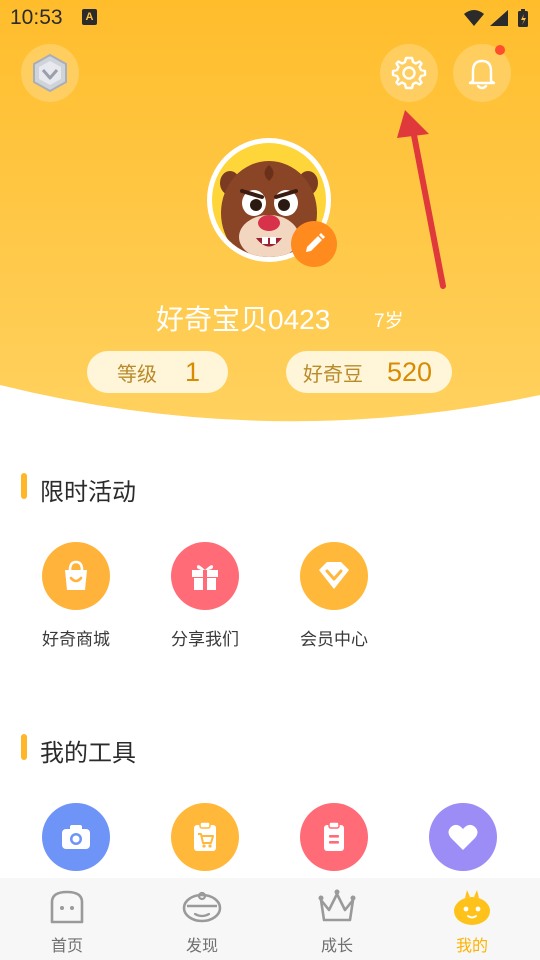  I want to click on age-label: 7岁, so click(389, 321).